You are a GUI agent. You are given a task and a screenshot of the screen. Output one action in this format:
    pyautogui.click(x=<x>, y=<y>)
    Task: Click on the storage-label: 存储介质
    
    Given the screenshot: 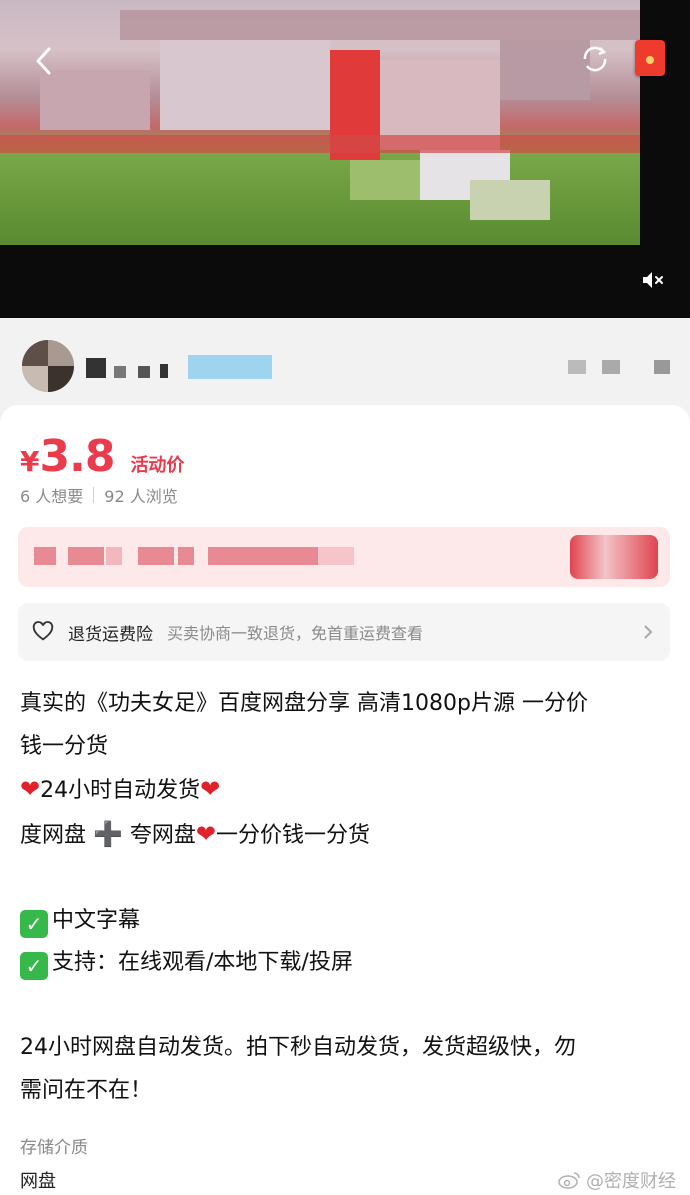 What is the action you would take?
    pyautogui.click(x=54, y=1148)
    